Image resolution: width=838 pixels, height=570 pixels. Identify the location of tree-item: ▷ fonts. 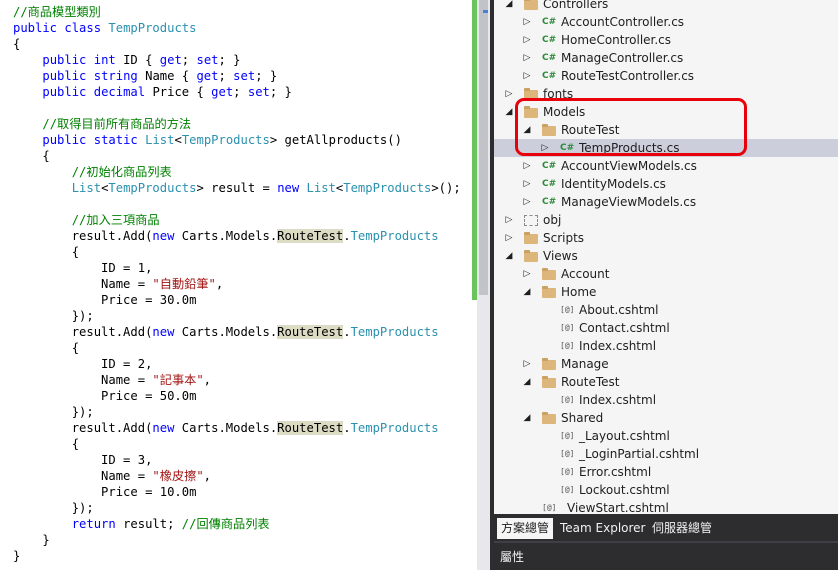
(666, 94).